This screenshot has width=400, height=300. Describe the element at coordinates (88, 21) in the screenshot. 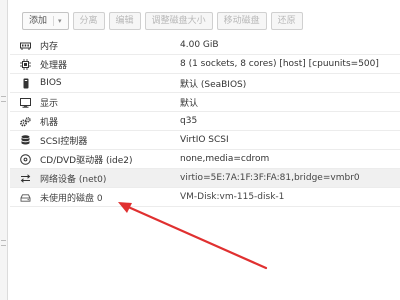

I see `detach-button: 分离` at that location.